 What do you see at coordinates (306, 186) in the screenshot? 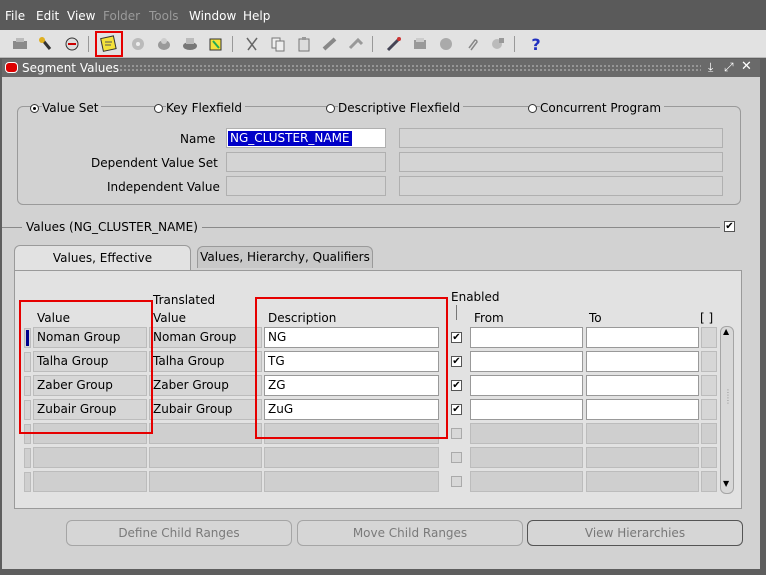
I see `independent-value-field` at bounding box center [306, 186].